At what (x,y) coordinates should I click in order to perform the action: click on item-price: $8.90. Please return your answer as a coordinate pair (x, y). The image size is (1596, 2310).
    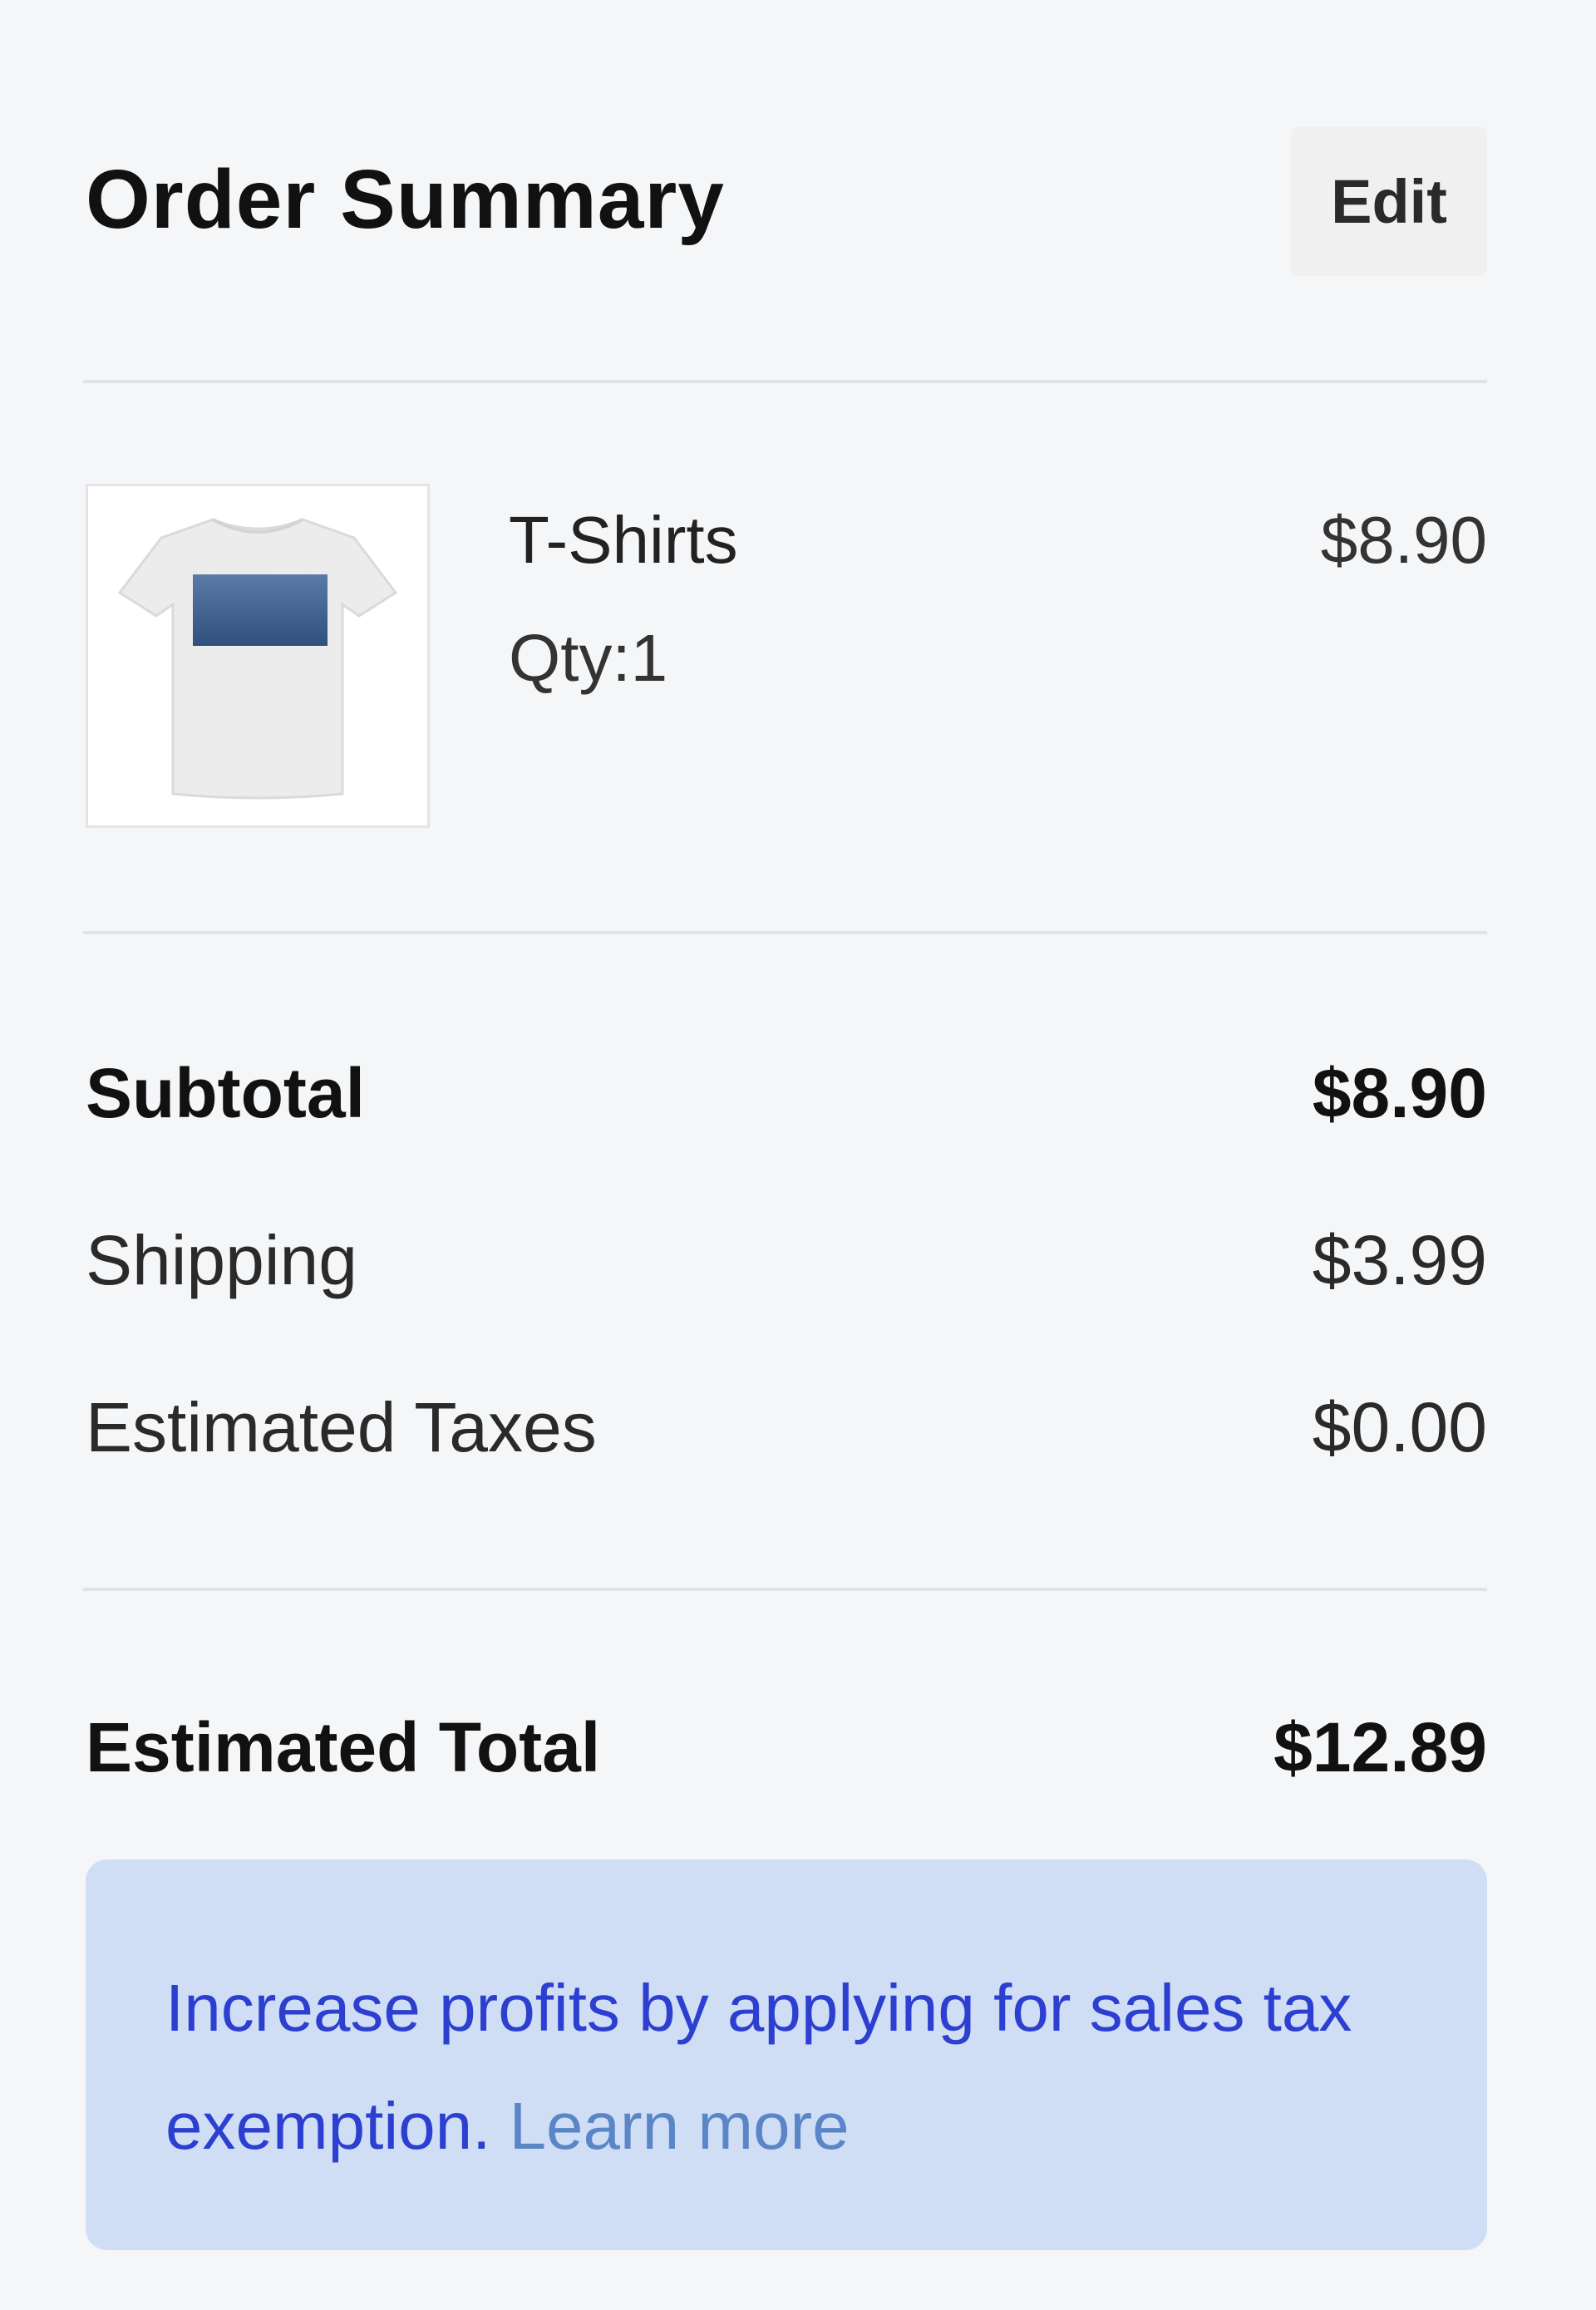
    Looking at the image, I should click on (1403, 540).